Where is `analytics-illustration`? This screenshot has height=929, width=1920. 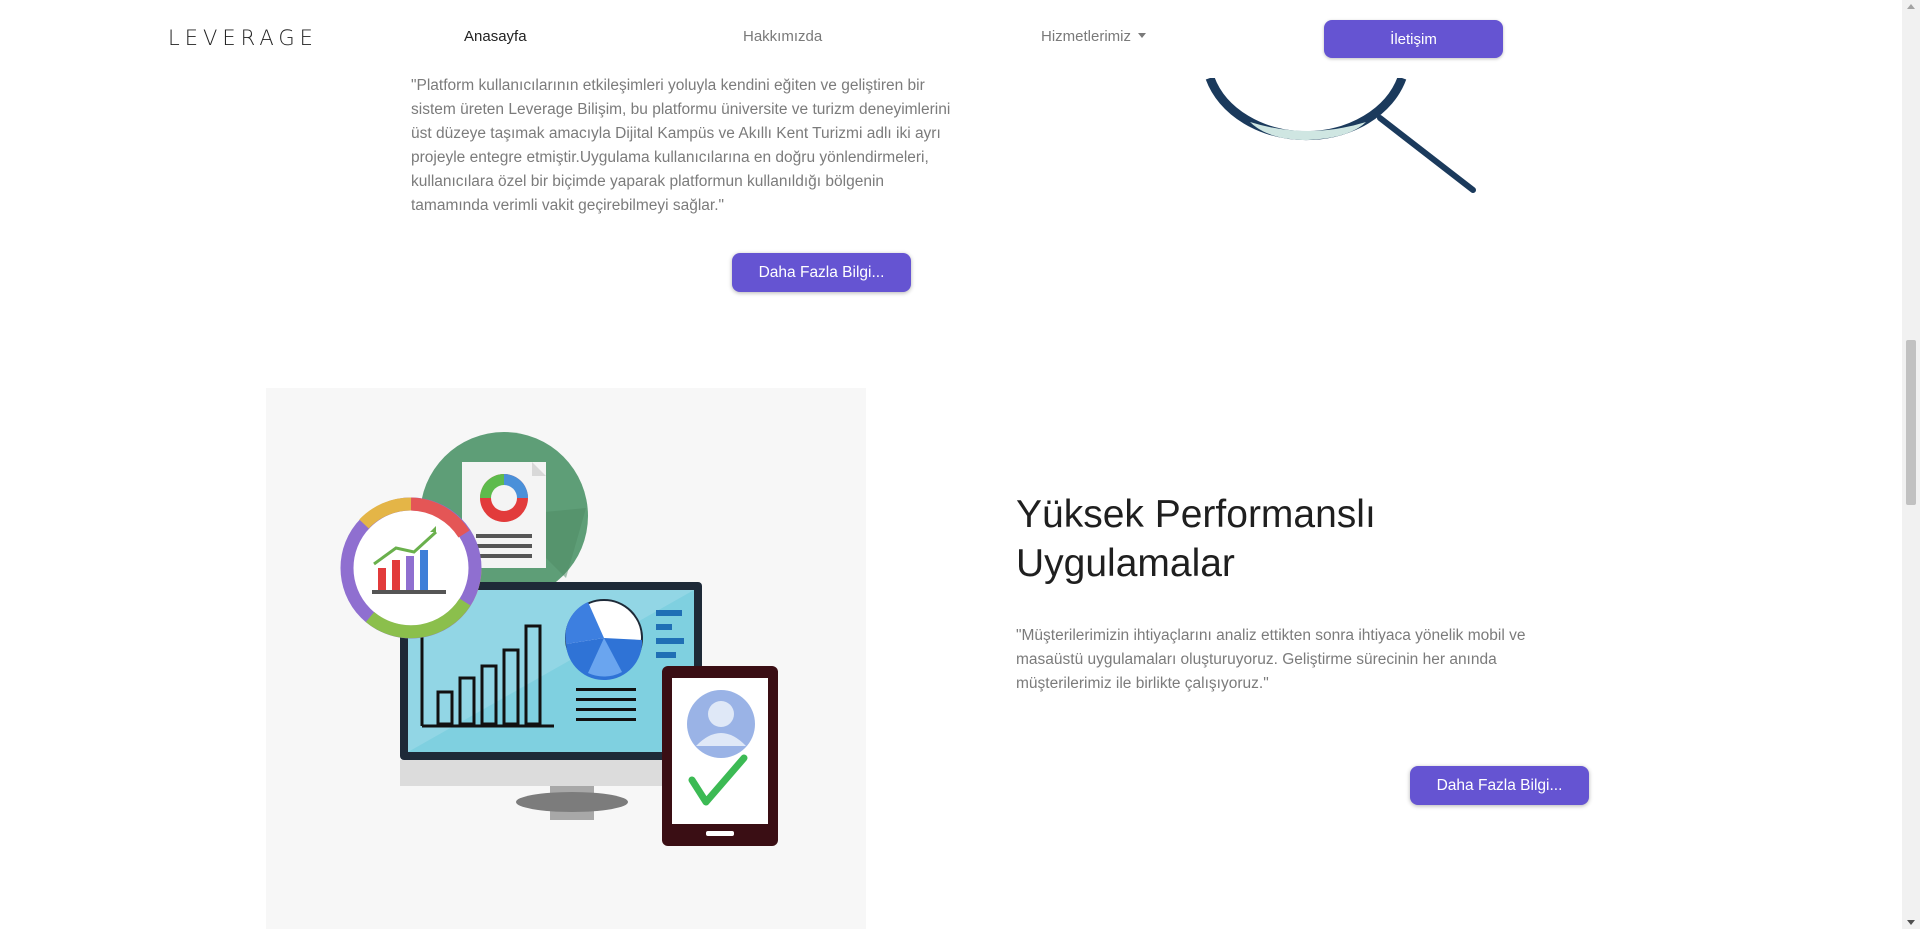
analytics-illustration is located at coordinates (559, 639).